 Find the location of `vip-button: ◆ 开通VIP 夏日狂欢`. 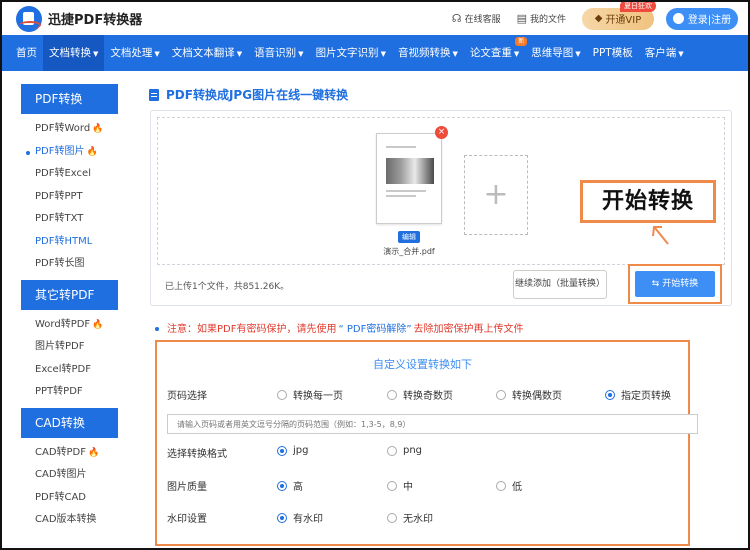

vip-button: ◆ 开通VIP 夏日狂欢 is located at coordinates (619, 15).